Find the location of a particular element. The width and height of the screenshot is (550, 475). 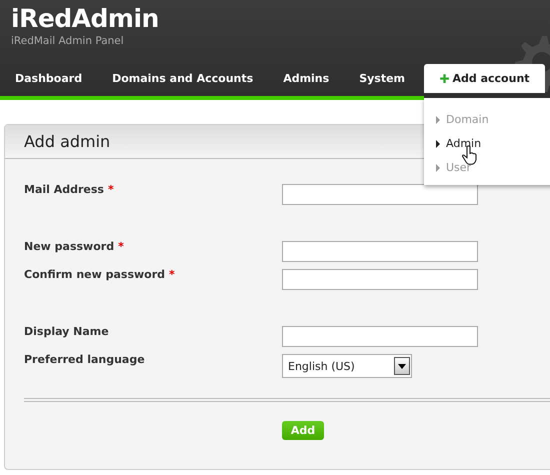

add-account-button: ✚ Add account is located at coordinates (484, 78).